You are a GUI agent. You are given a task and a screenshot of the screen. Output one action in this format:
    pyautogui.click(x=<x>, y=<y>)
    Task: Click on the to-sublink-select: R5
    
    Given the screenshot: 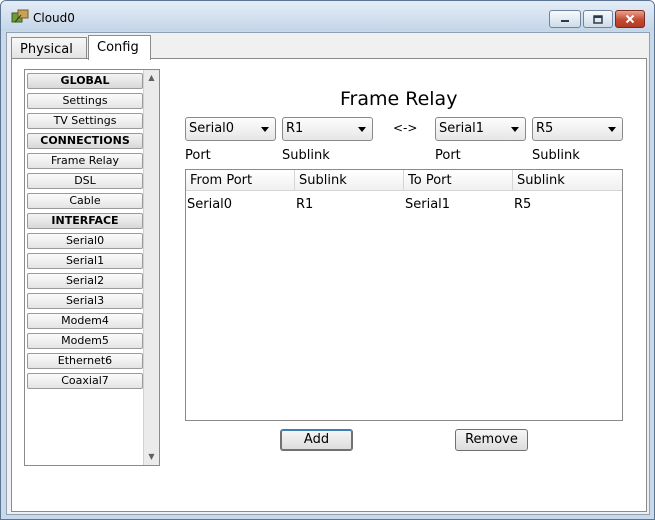 What is the action you would take?
    pyautogui.click(x=577, y=129)
    